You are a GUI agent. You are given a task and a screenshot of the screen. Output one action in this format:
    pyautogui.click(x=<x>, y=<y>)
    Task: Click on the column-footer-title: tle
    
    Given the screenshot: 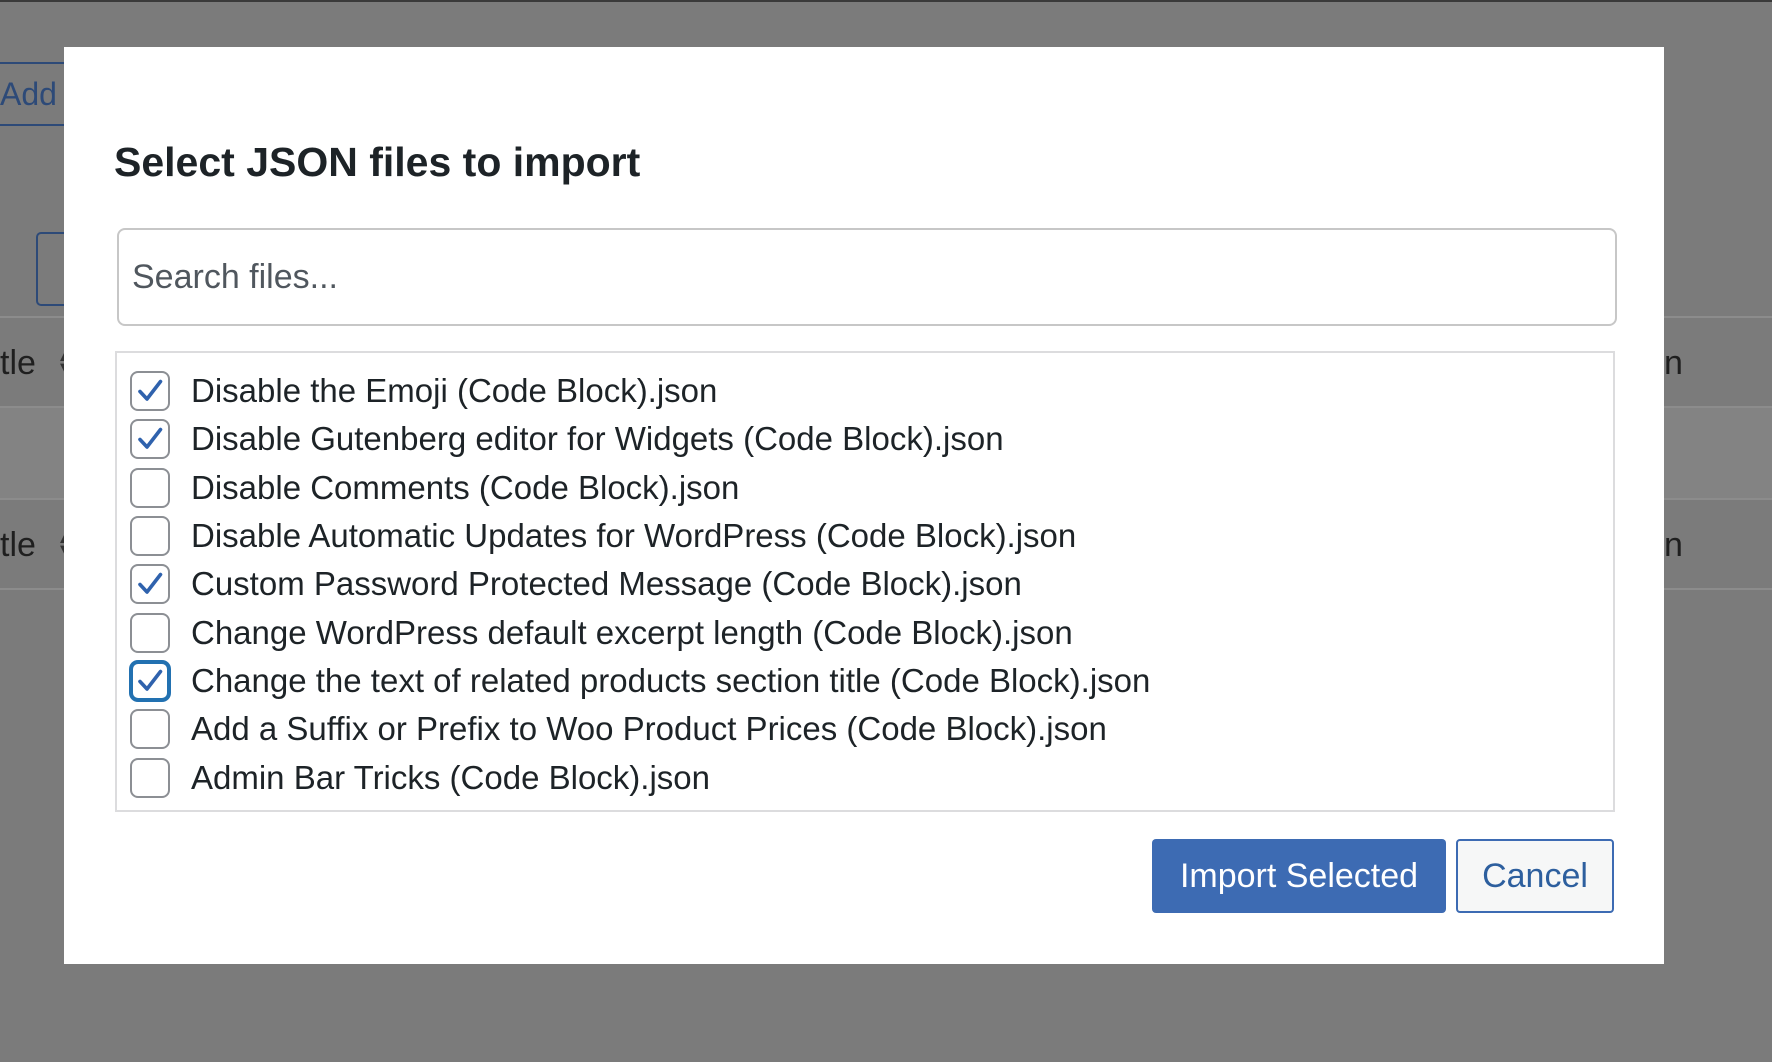 What is the action you would take?
    pyautogui.click(x=18, y=545)
    